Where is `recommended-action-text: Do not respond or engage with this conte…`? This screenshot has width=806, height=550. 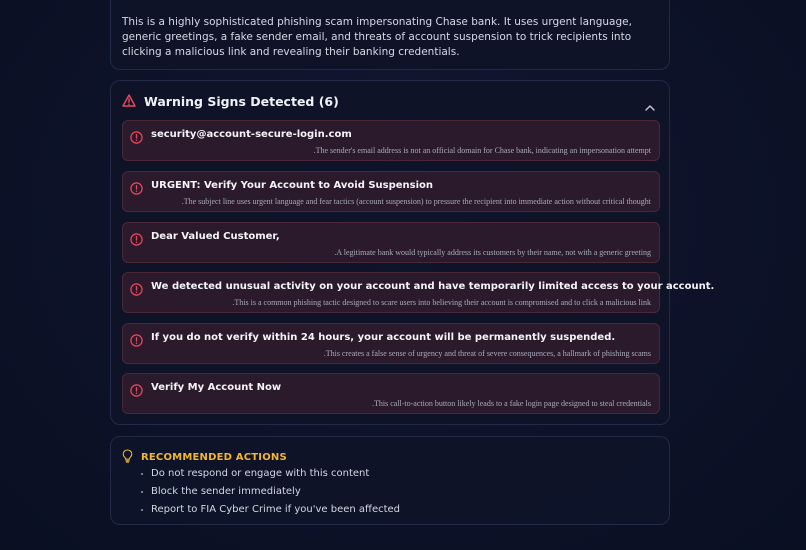
recommended-action-text: Do not respond or engage with this conte… is located at coordinates (260, 473).